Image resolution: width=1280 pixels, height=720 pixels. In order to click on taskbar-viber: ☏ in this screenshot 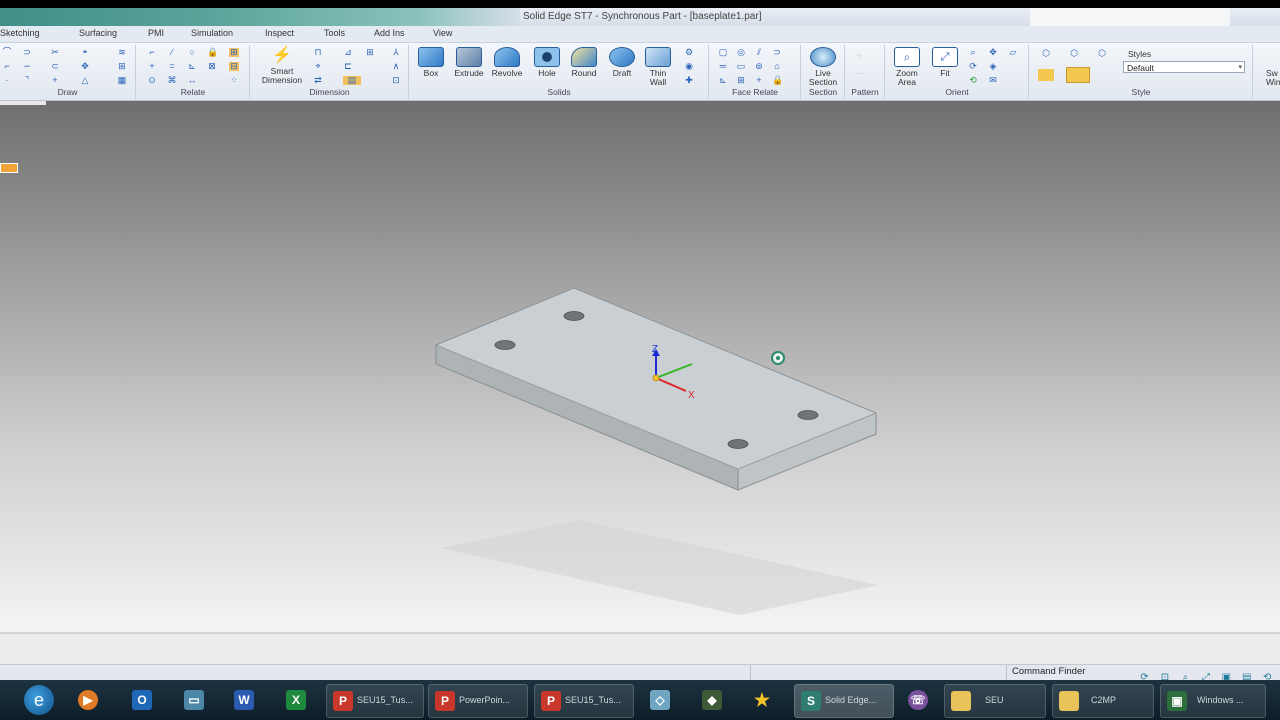, I will do `click(918, 700)`.